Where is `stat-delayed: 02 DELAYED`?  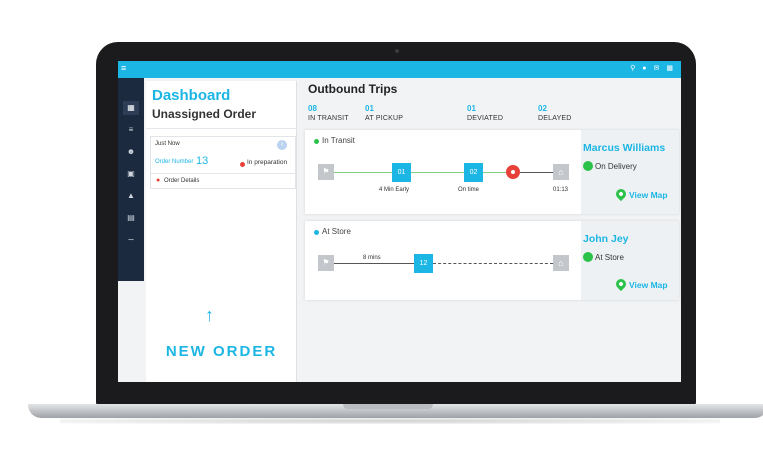
stat-delayed: 02 DELAYED is located at coordinates (555, 113).